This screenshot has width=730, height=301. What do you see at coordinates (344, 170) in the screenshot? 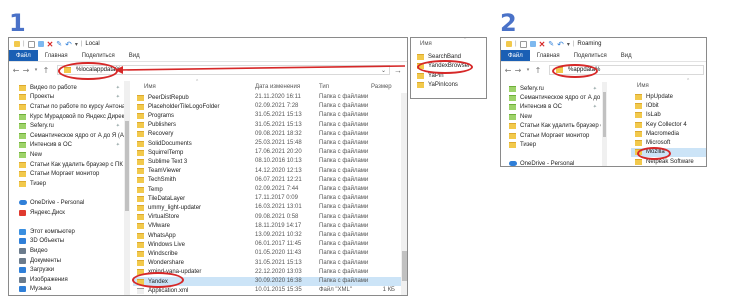
I see `file-type: Папка с файлами` at bounding box center [344, 170].